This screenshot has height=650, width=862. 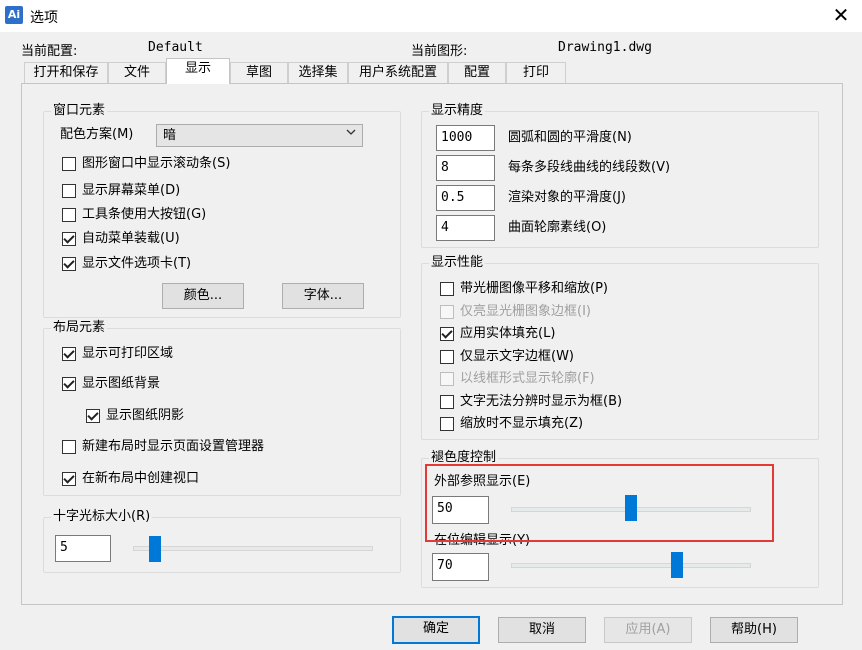 What do you see at coordinates (69, 264) in the screenshot?
I see `checkbox-file-tabs` at bounding box center [69, 264].